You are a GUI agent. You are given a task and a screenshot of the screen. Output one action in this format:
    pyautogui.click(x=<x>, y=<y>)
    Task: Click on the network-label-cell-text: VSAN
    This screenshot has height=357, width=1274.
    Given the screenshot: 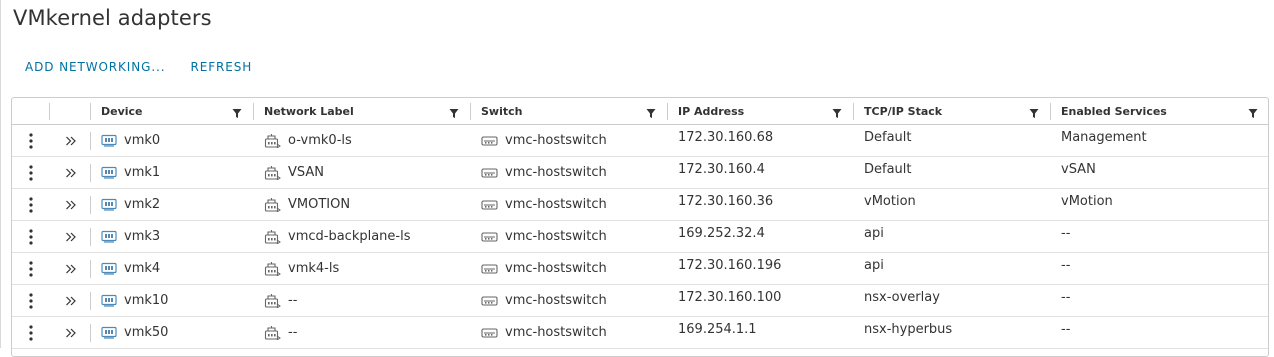 What is the action you would take?
    pyautogui.click(x=306, y=172)
    